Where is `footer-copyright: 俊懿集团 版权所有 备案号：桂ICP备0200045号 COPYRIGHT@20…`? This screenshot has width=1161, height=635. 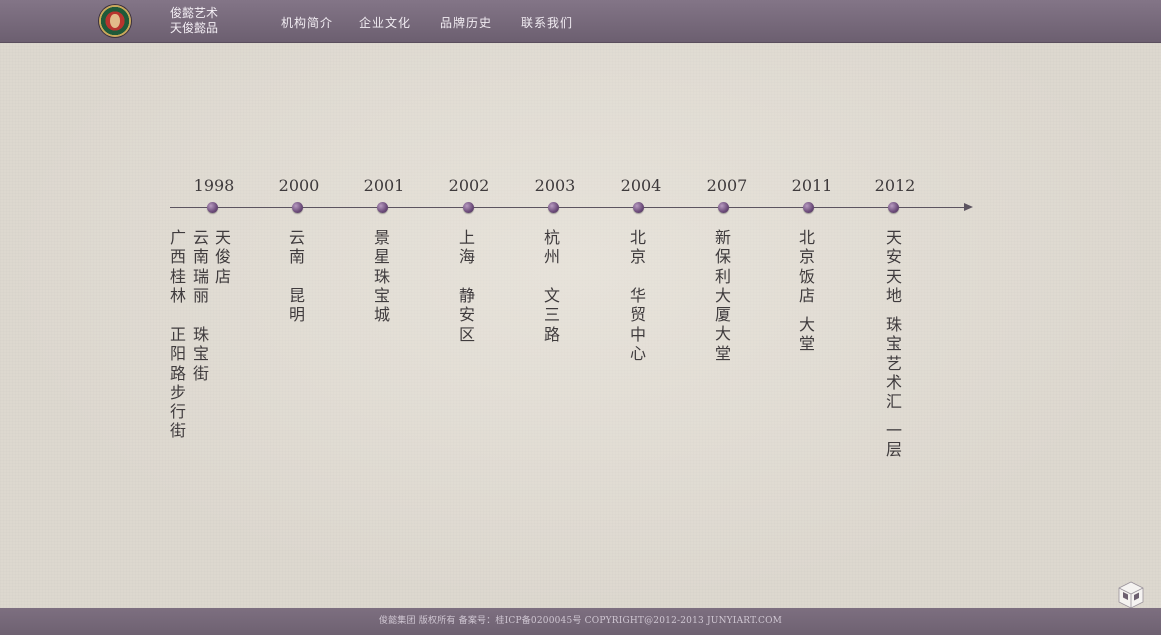 footer-copyright: 俊懿集团 版权所有 备案号：桂ICP备0200045号 COPYRIGHT@20… is located at coordinates (580, 621).